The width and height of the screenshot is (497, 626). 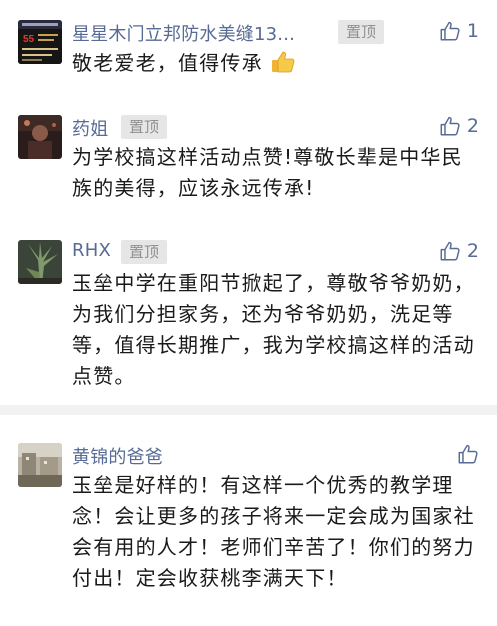 I want to click on comment-author: RHX, so click(x=91, y=250).